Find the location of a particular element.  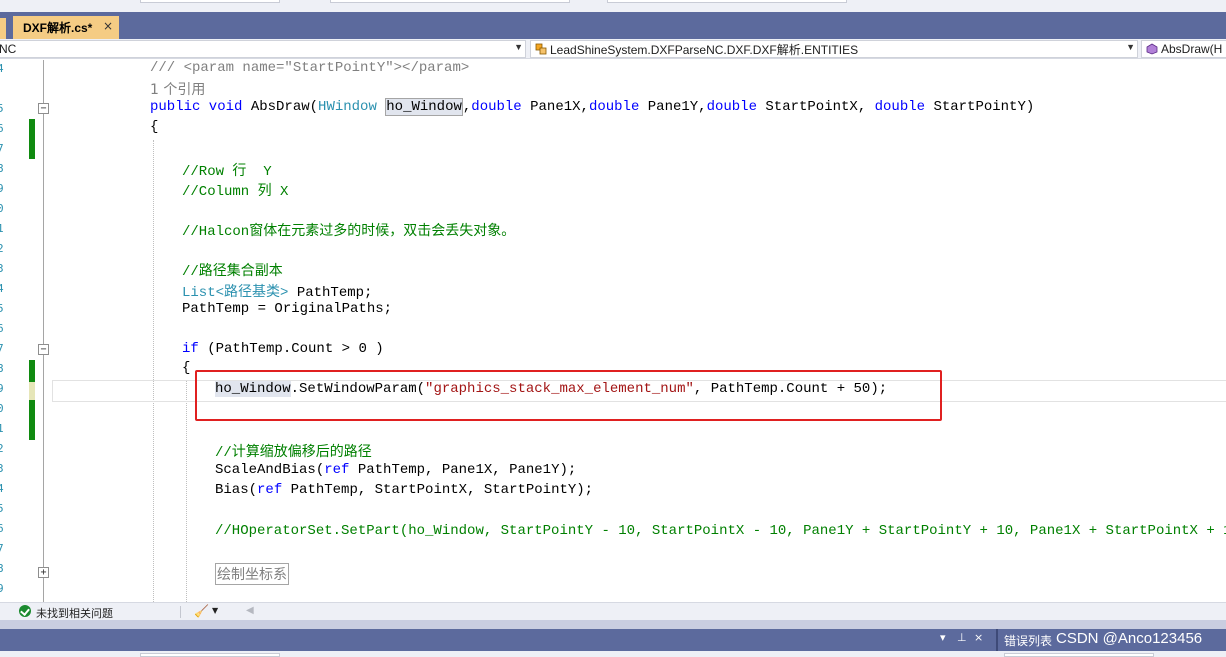

panel-menu-icon: ▾ is located at coordinates (943, 637).